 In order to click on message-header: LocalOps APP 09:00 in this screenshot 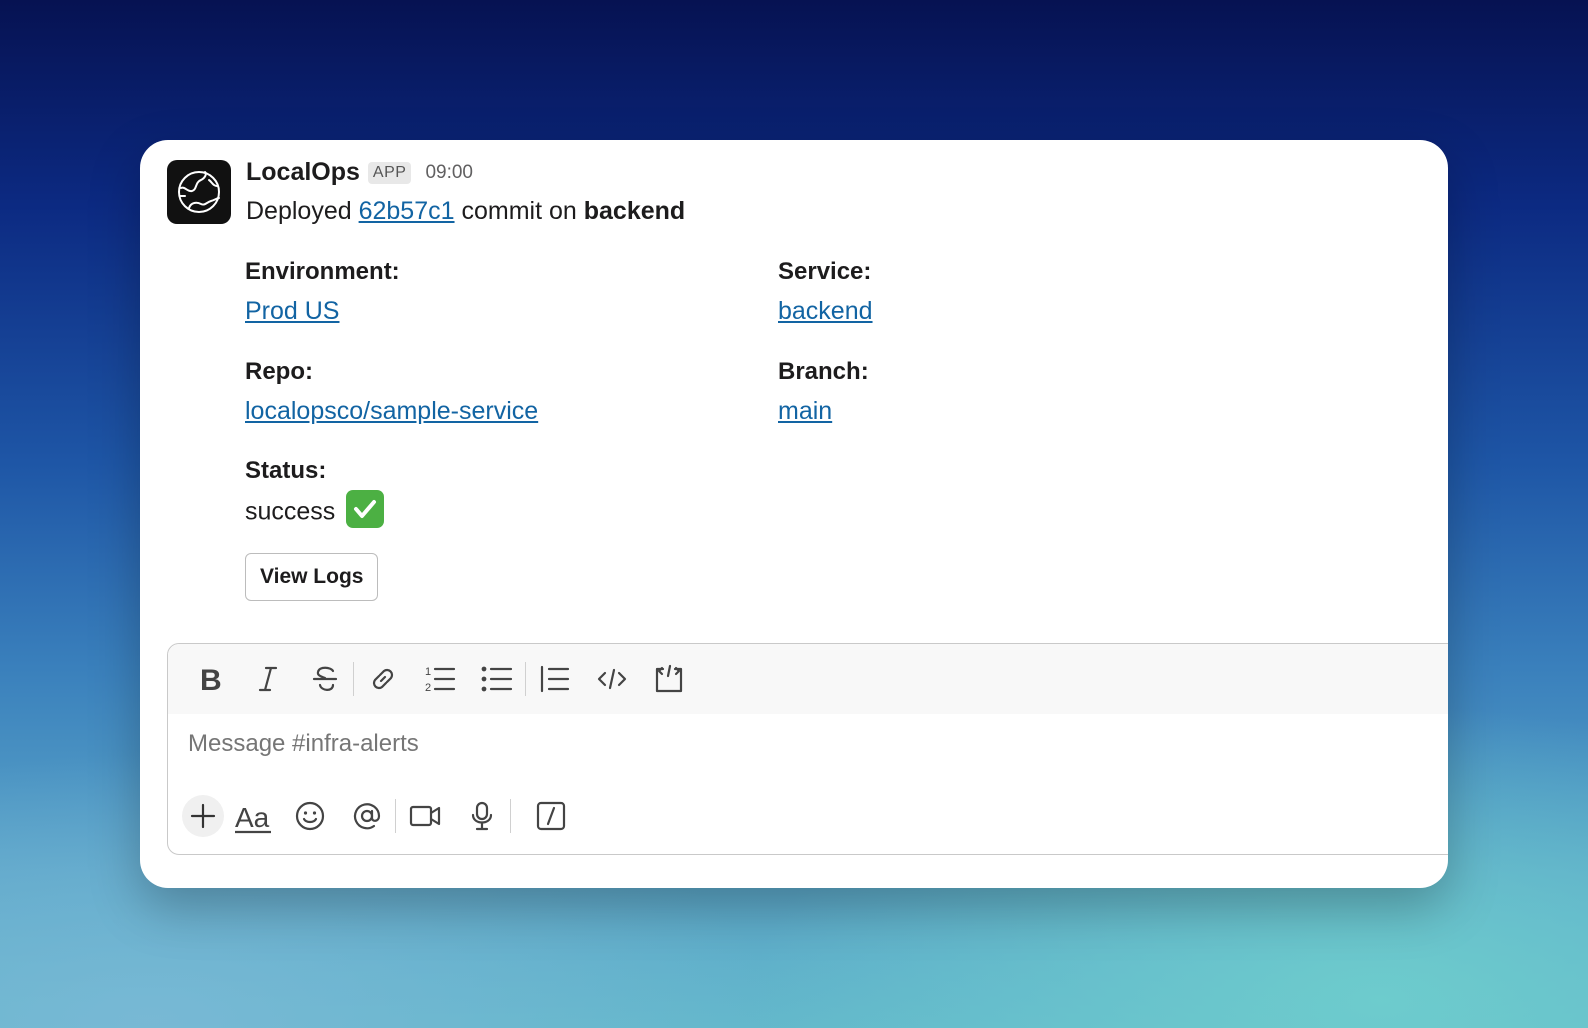, I will do `click(359, 172)`.